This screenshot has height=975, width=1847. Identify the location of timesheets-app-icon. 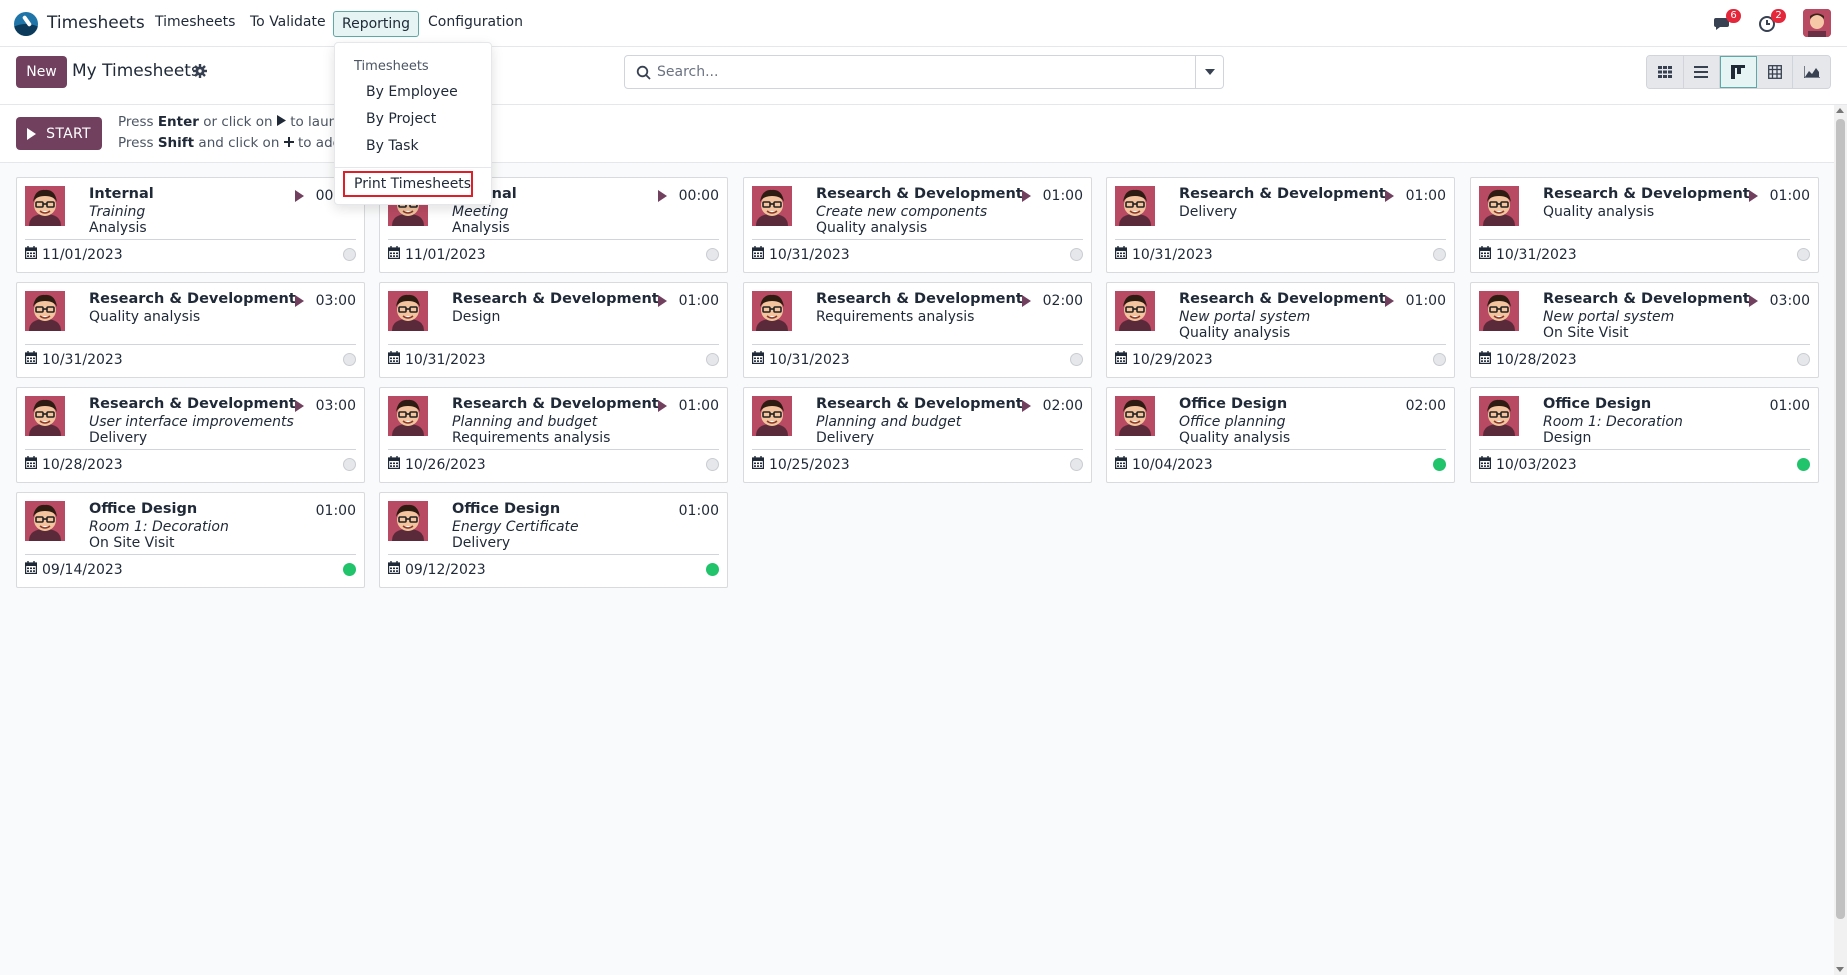
(26, 24).